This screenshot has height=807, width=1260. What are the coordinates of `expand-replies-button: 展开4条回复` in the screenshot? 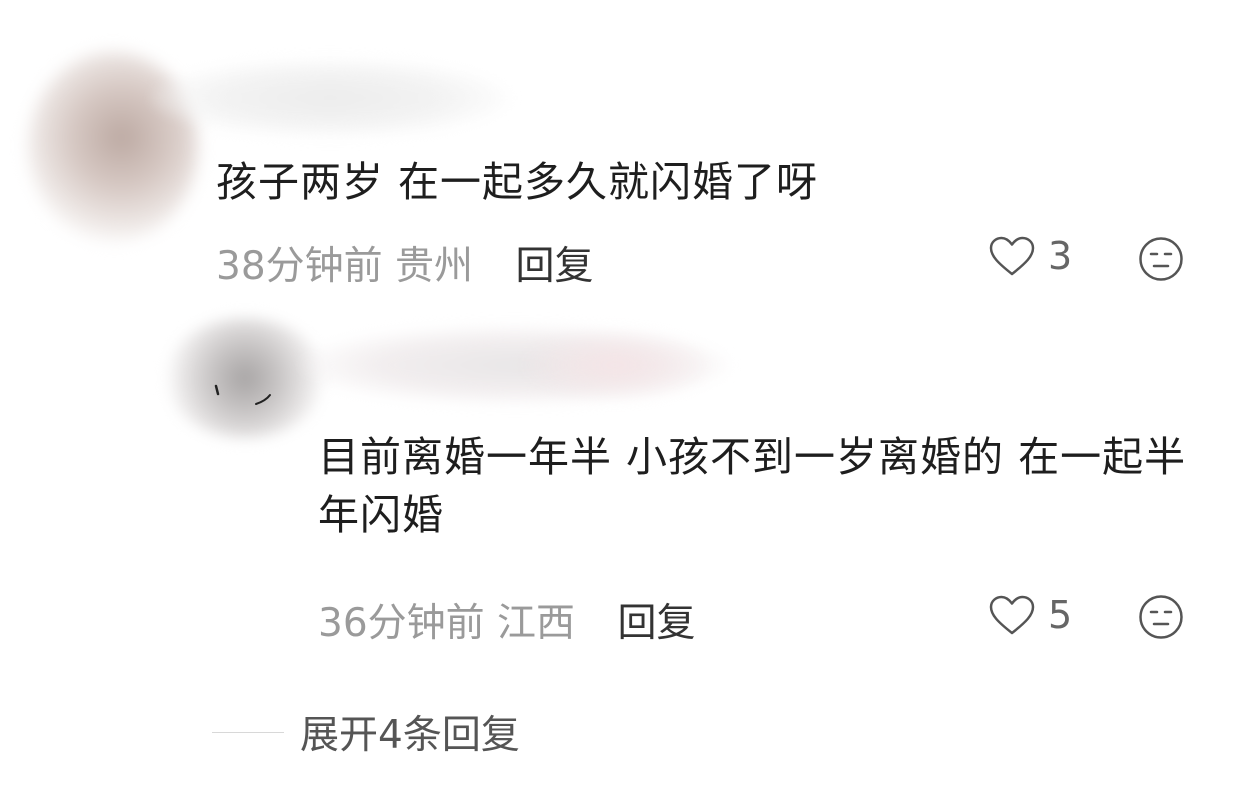 It's located at (366, 732).